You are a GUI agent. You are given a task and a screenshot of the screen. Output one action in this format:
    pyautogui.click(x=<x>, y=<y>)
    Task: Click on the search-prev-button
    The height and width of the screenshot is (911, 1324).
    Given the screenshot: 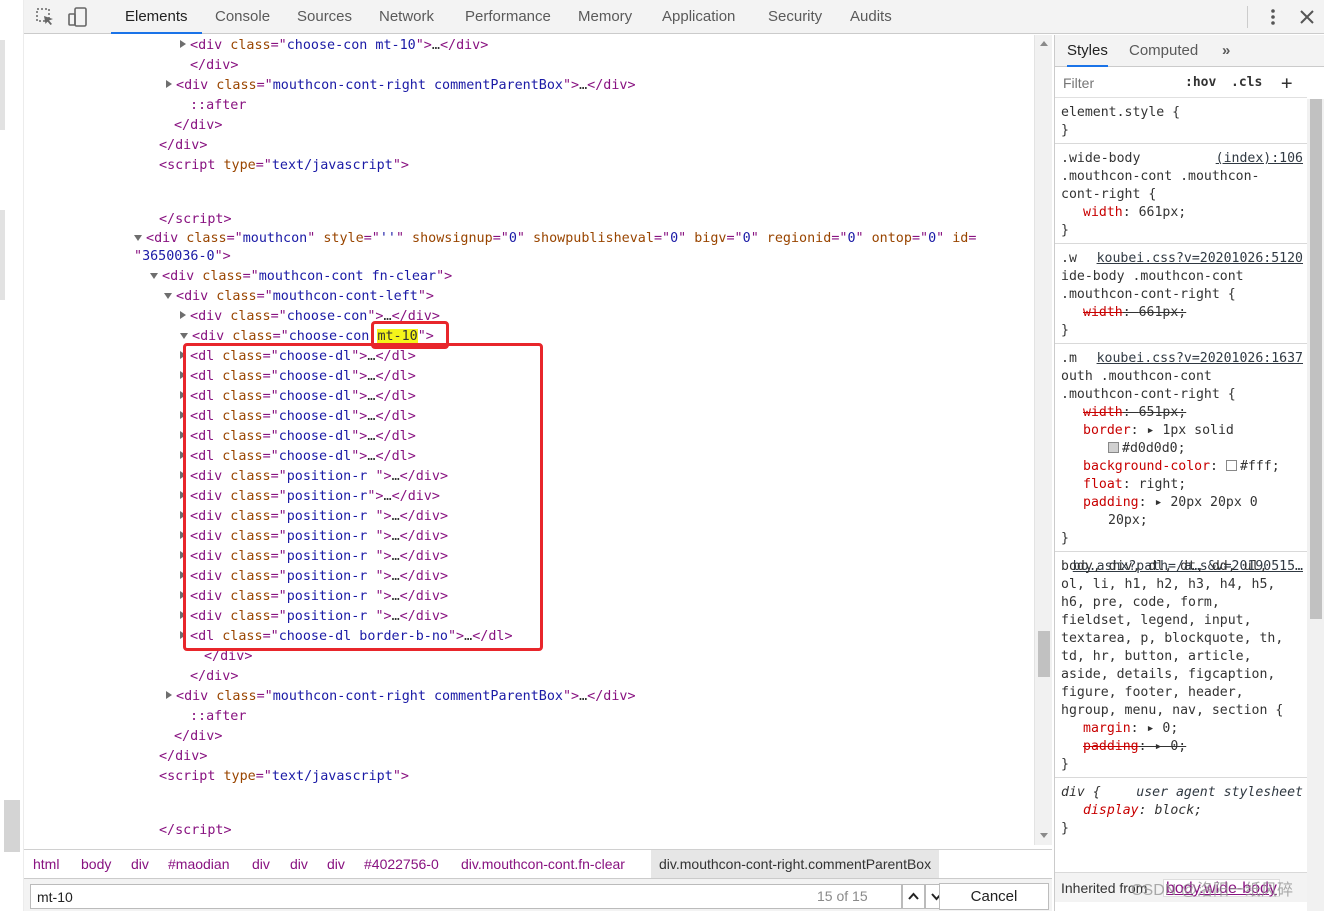 What is the action you would take?
    pyautogui.click(x=913, y=896)
    